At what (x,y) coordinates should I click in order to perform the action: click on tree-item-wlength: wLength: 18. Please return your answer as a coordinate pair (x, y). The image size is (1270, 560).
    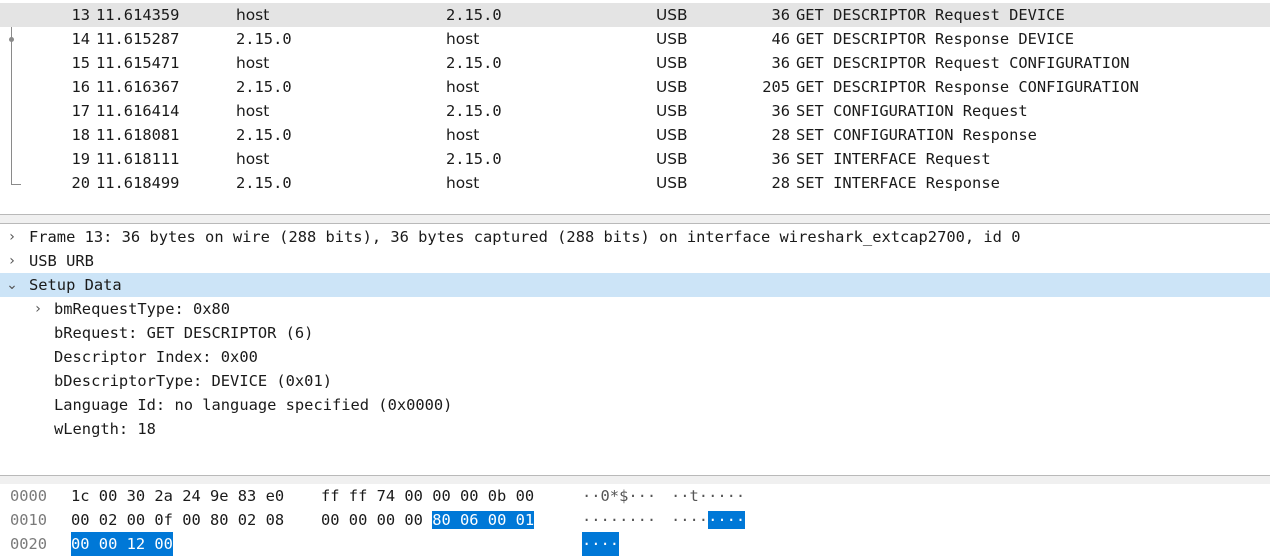
    Looking at the image, I should click on (635, 429).